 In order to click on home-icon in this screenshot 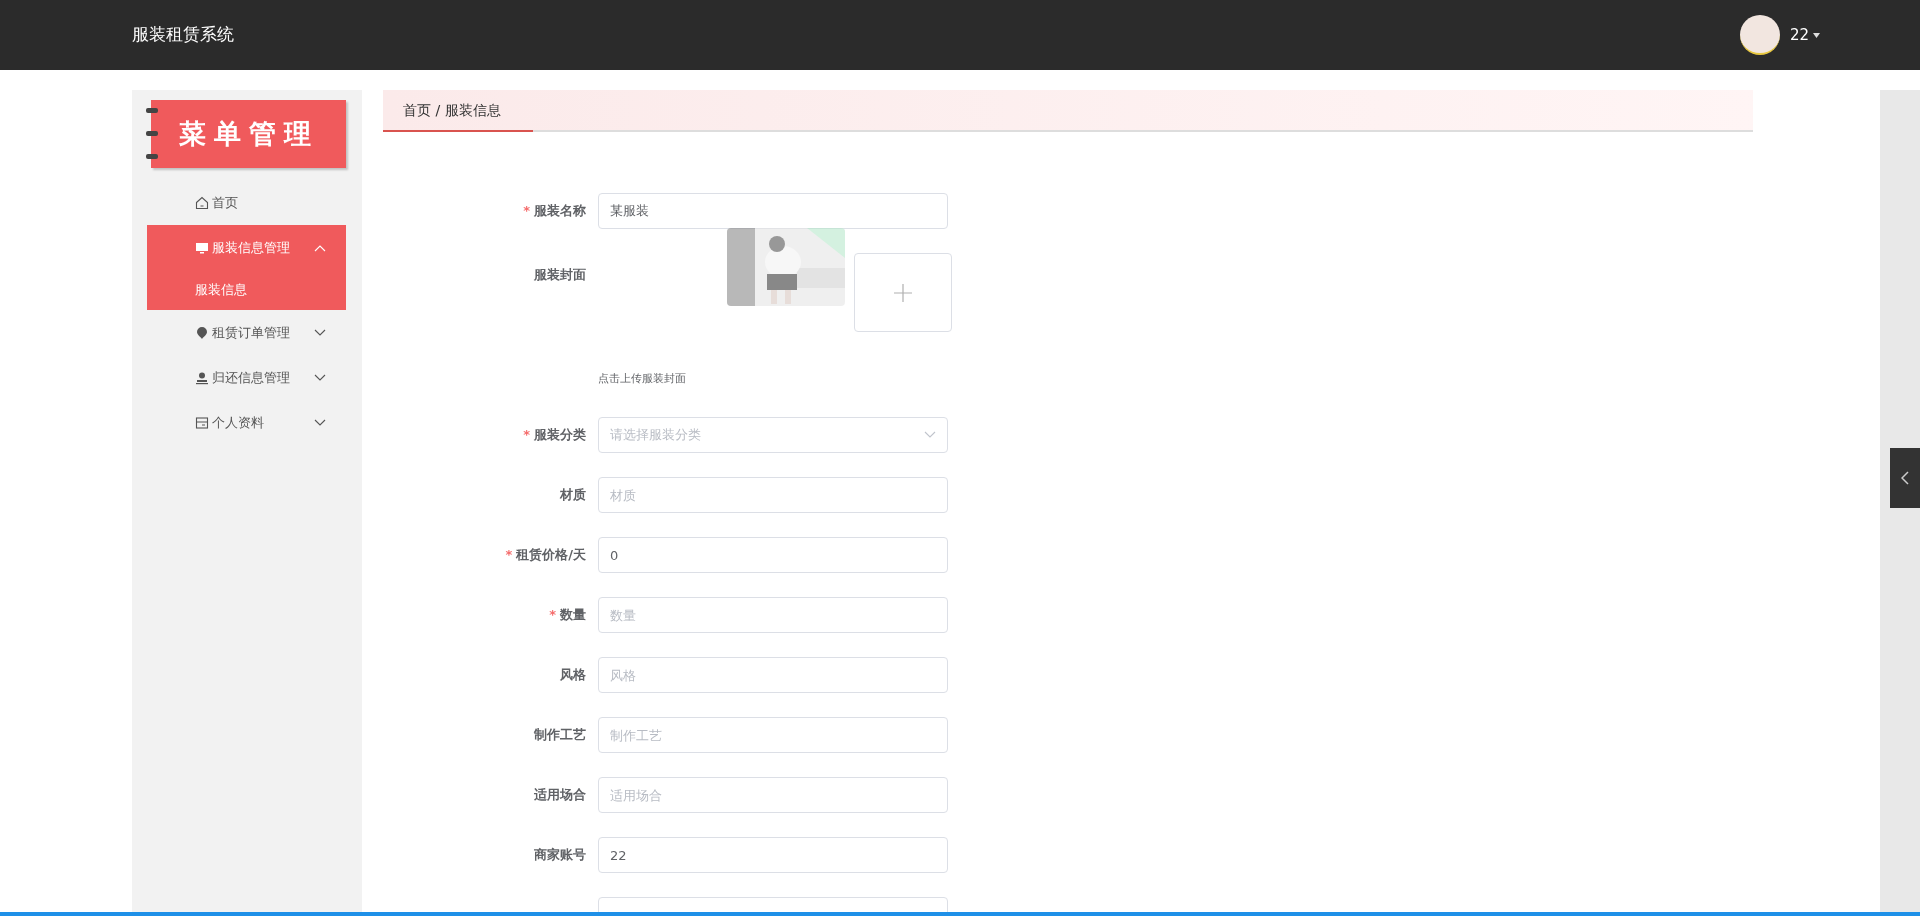, I will do `click(202, 202)`.